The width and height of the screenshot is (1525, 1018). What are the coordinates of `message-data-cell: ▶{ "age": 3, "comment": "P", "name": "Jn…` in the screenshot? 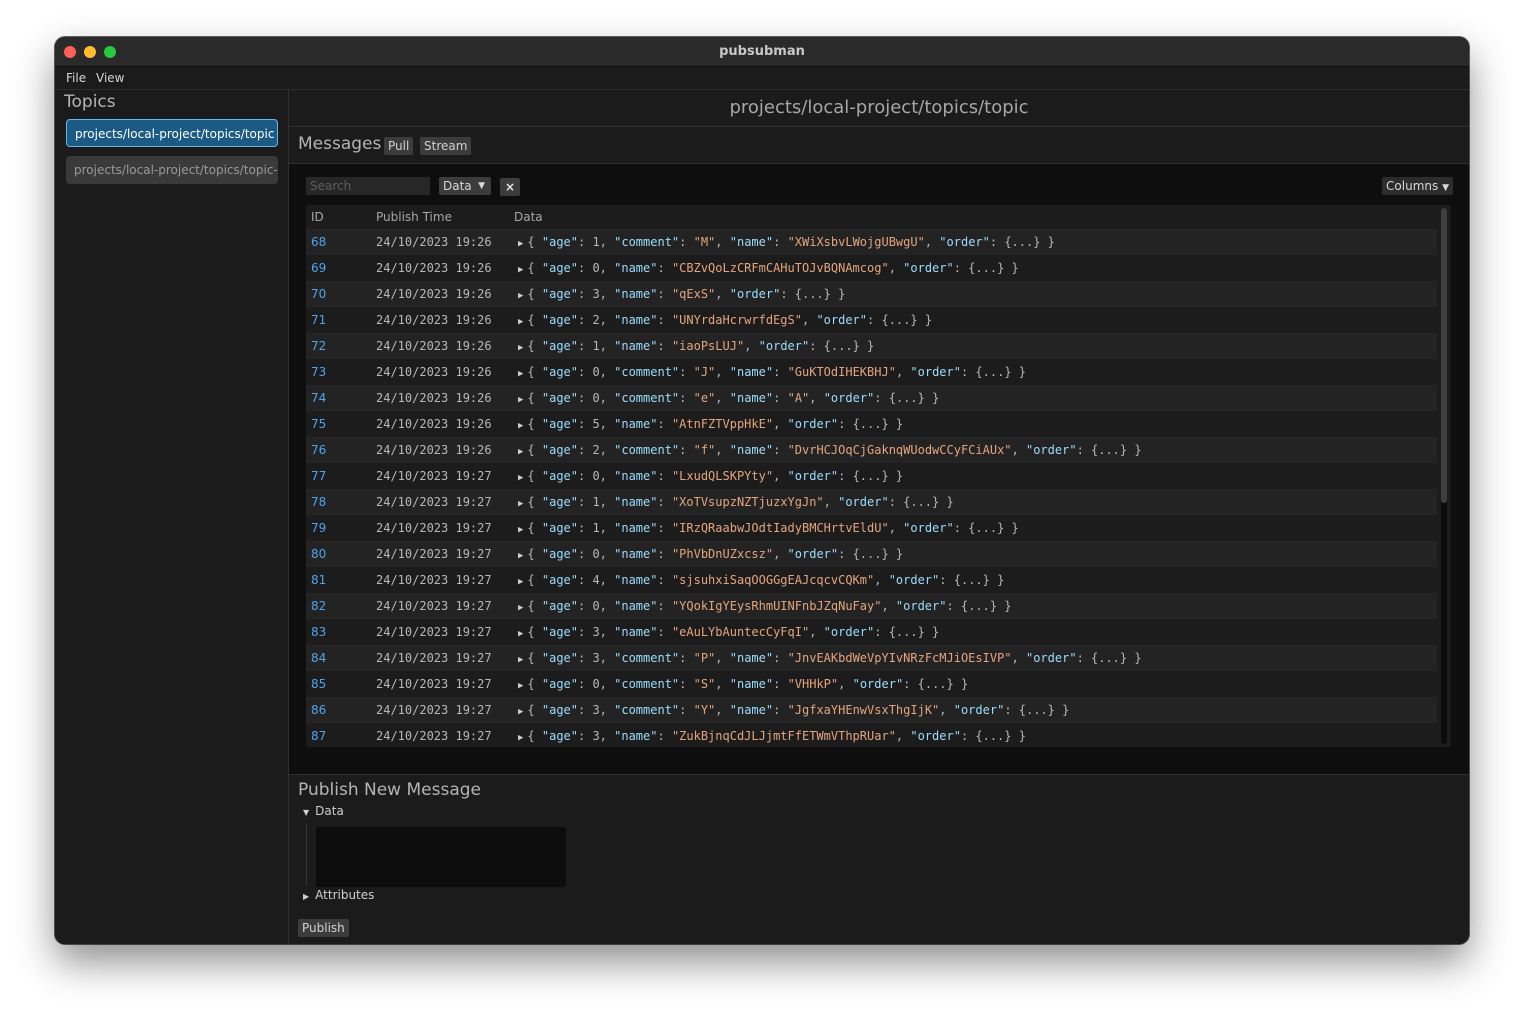 It's located at (830, 659).